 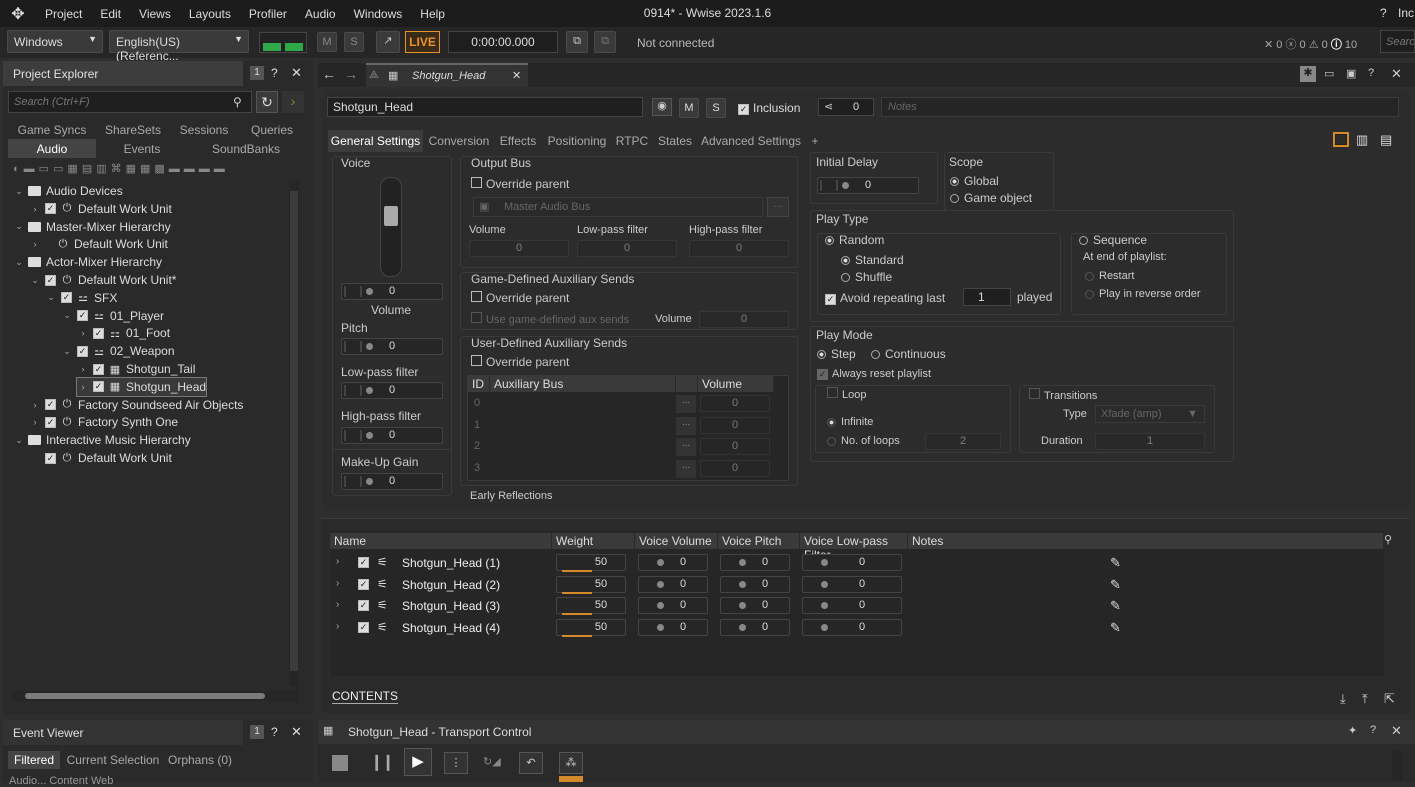 I want to click on voice-lowpass-slider: 0, so click(x=852, y=606).